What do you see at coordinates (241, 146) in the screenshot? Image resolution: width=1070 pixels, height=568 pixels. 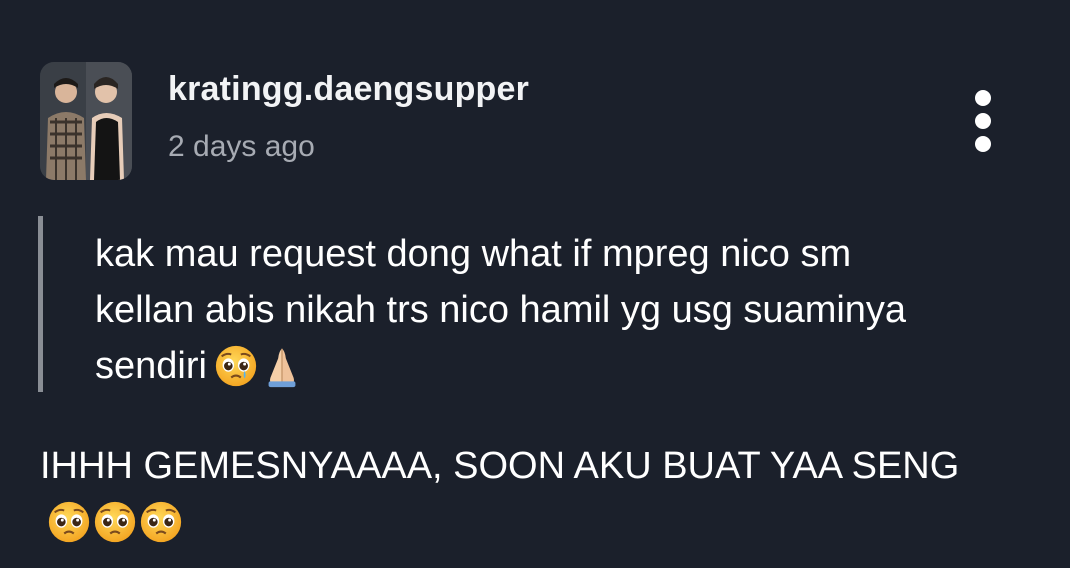 I see `post-timestamp: 2 days ago` at bounding box center [241, 146].